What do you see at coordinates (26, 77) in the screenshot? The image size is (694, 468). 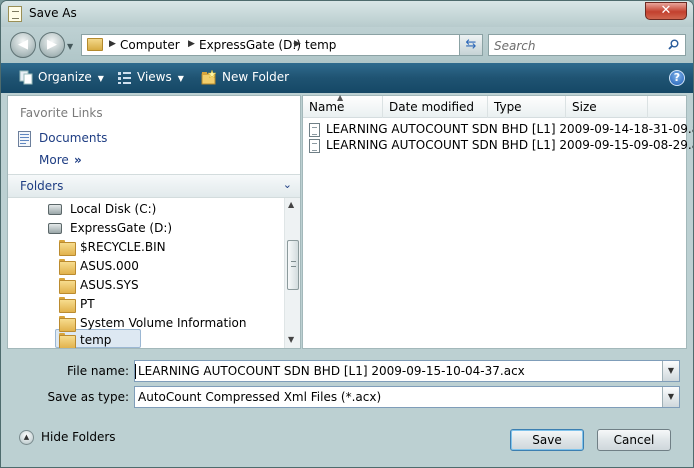 I see `organize-icon` at bounding box center [26, 77].